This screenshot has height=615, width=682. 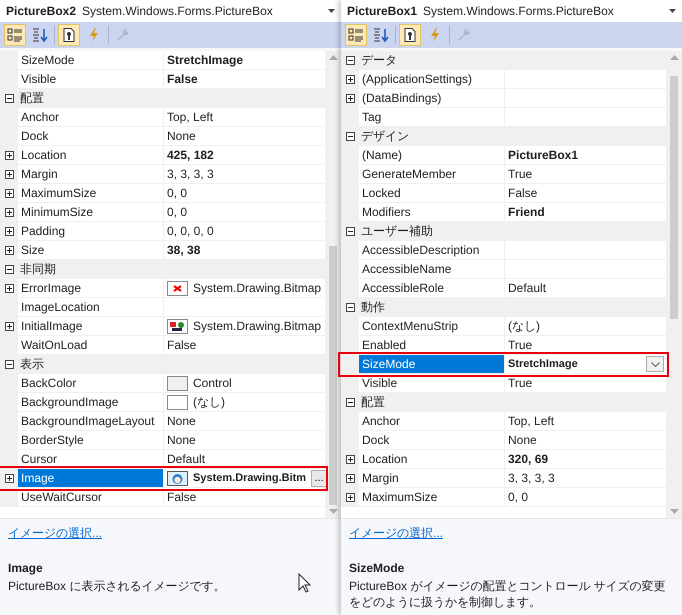 I want to click on property-name: AccessibleDescription, so click(x=432, y=250).